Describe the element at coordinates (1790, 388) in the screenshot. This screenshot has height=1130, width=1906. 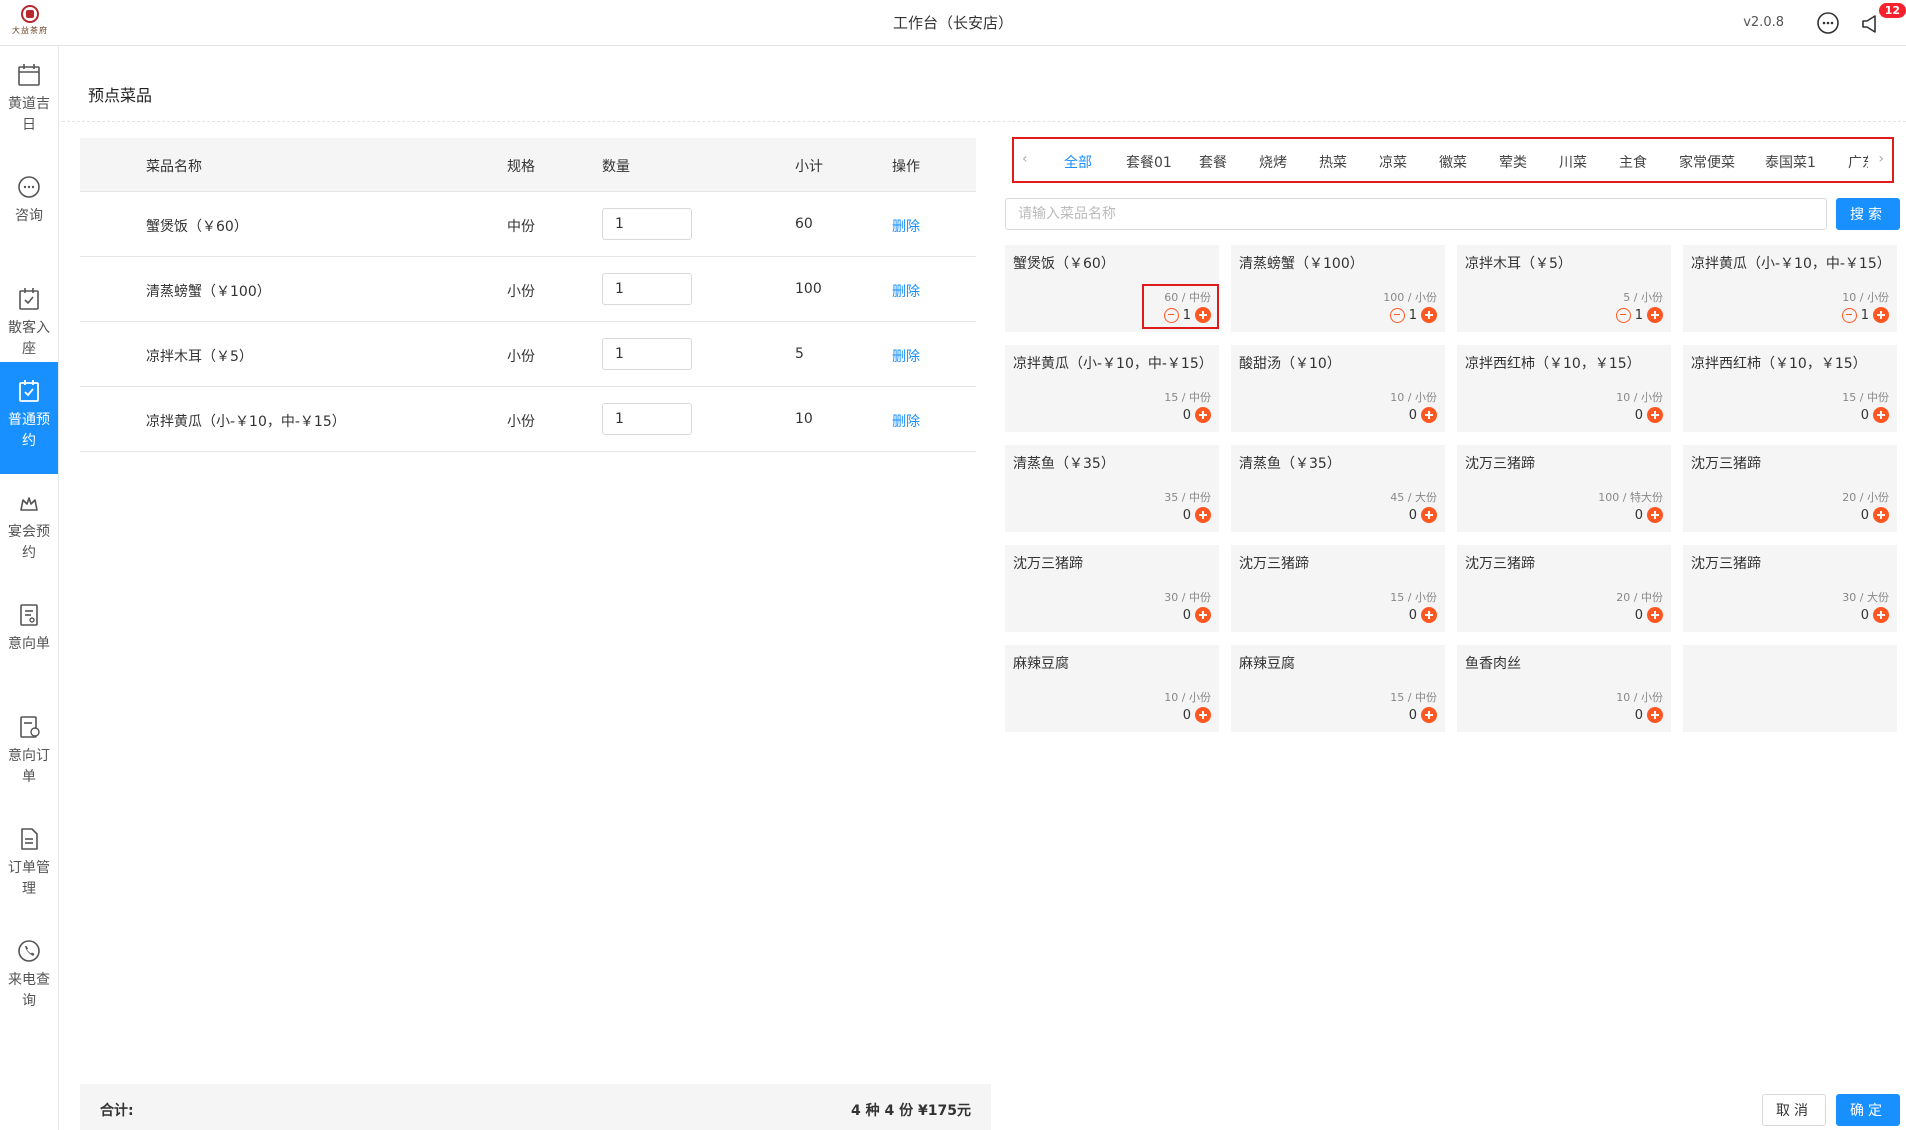
I see `dish-card: 凉拌西红柿（￥10，￥15） 15 / 中份 0` at that location.